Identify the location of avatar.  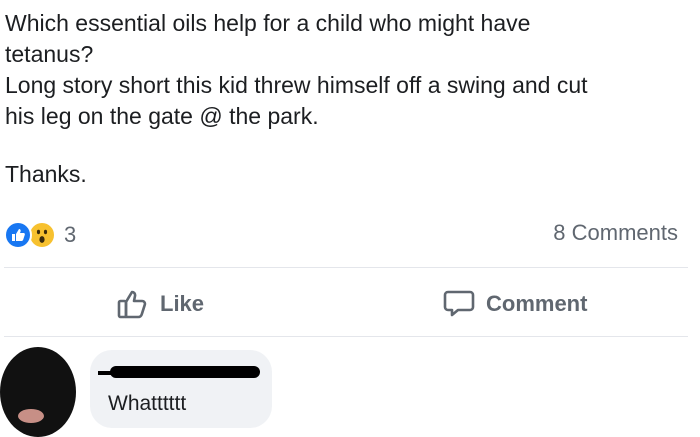
(38, 392).